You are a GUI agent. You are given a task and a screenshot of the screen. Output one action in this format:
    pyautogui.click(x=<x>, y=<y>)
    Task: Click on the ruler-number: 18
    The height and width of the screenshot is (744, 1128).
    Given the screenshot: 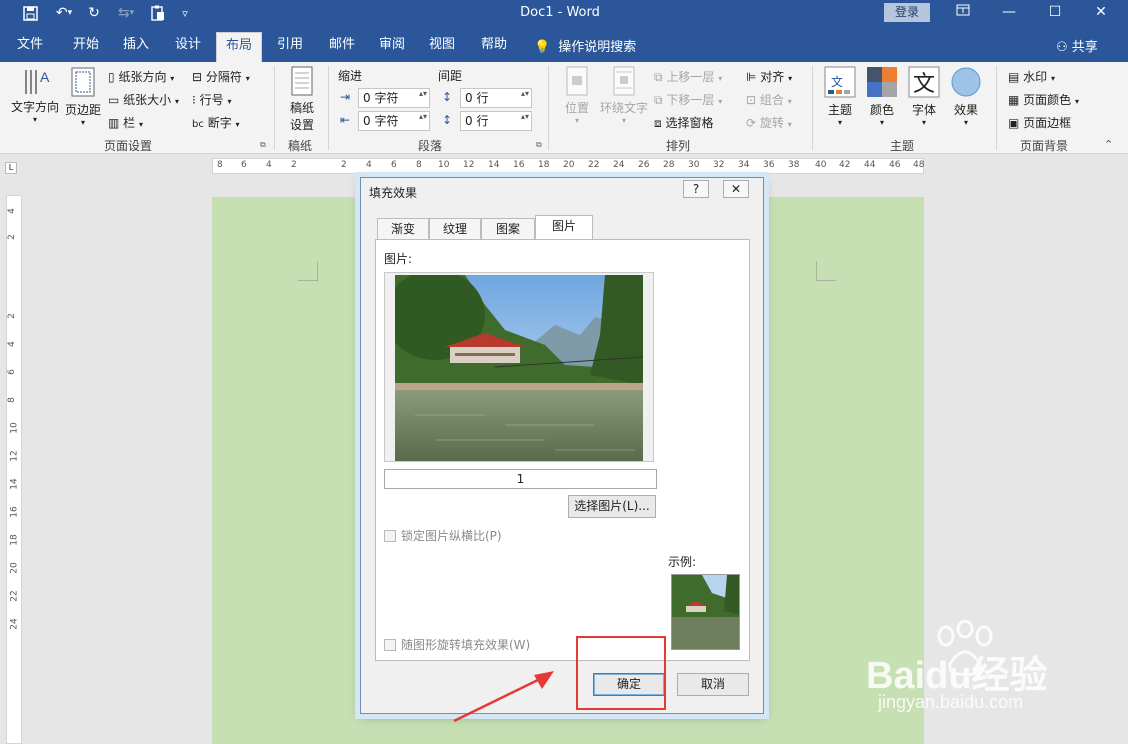 What is the action you would take?
    pyautogui.click(x=544, y=165)
    